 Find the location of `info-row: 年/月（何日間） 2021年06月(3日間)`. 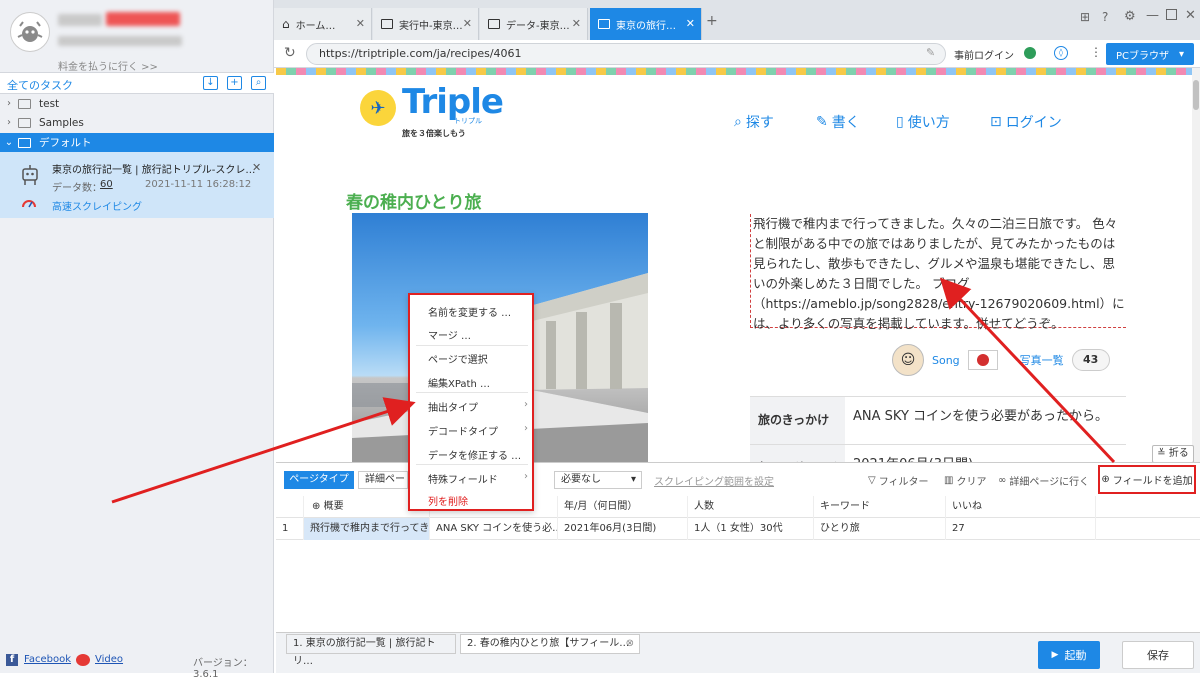

info-row: 年/月（何日間） 2021年06月(3日間) is located at coordinates (938, 453).